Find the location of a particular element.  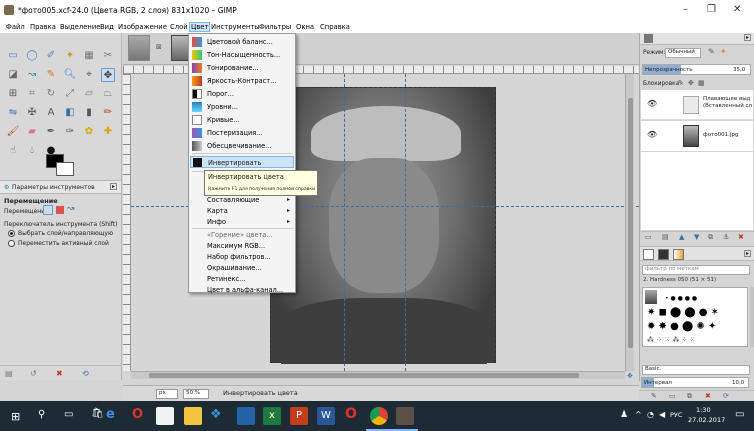

mode-effects-icon: ✦ is located at coordinates (723, 51).